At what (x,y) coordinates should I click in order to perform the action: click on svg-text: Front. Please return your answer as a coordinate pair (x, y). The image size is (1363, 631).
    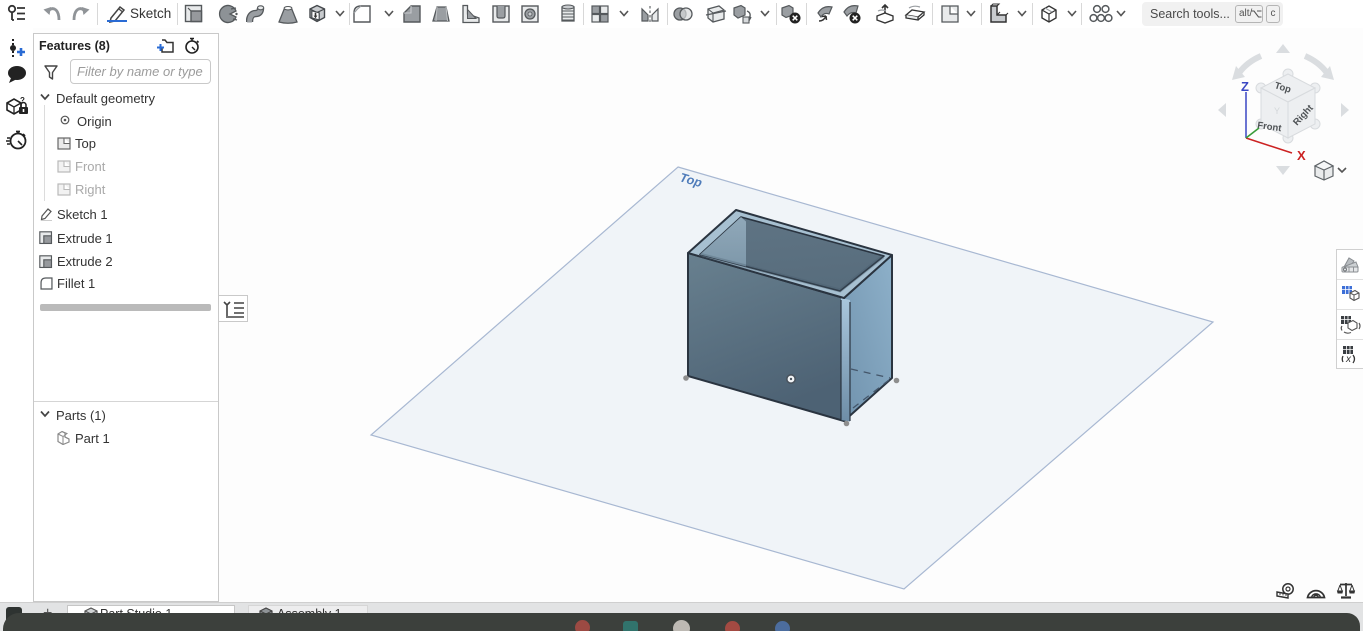
    Looking at the image, I should click on (1270, 127).